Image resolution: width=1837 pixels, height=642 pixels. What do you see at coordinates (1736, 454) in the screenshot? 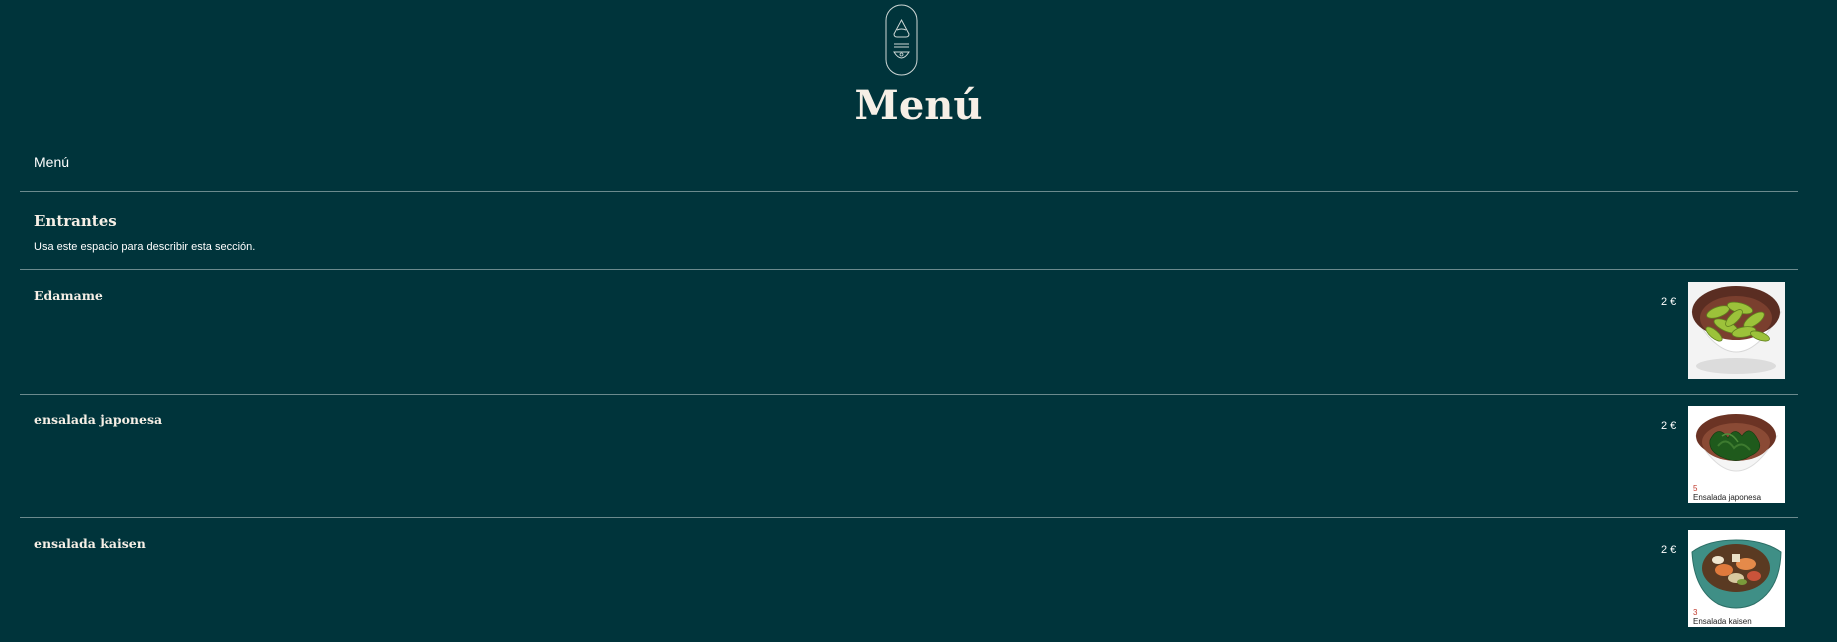
I see `seaweed-salad-bowl-image: 5 Ensalada japonesa` at bounding box center [1736, 454].